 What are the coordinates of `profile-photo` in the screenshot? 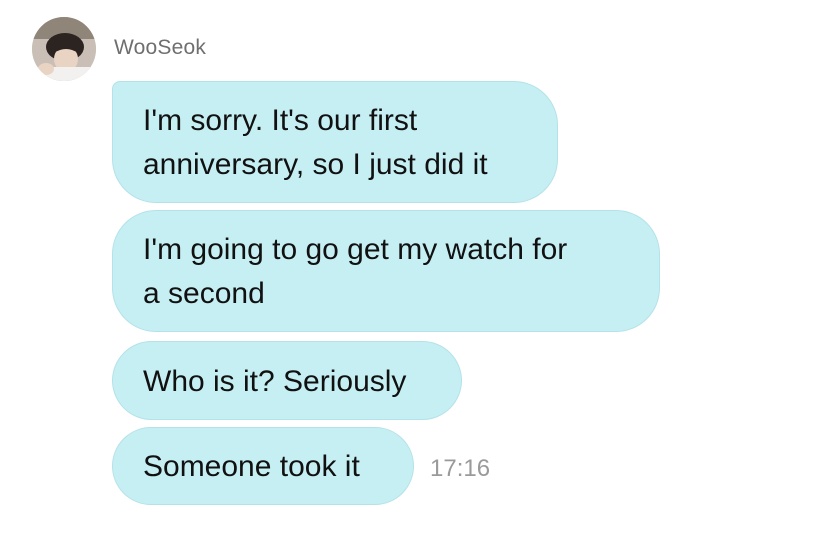 It's located at (64, 49).